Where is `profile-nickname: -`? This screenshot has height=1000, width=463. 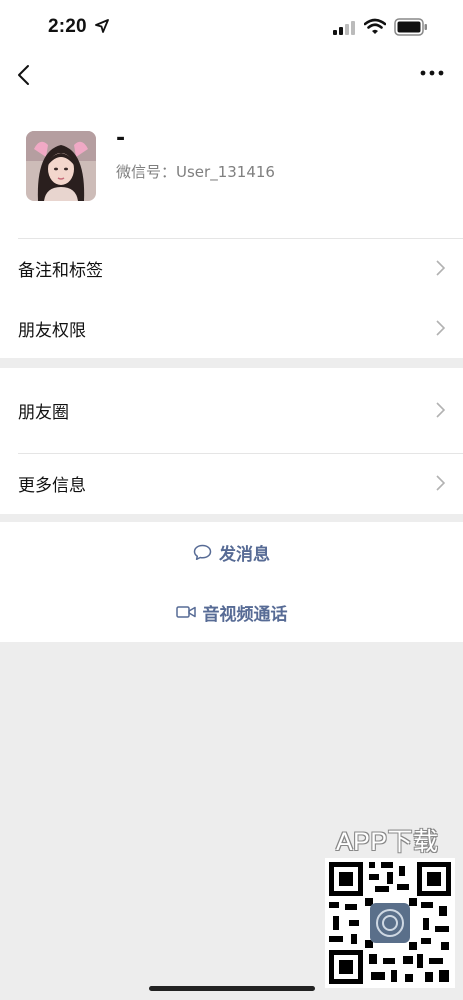
profile-nickname: - is located at coordinates (121, 138).